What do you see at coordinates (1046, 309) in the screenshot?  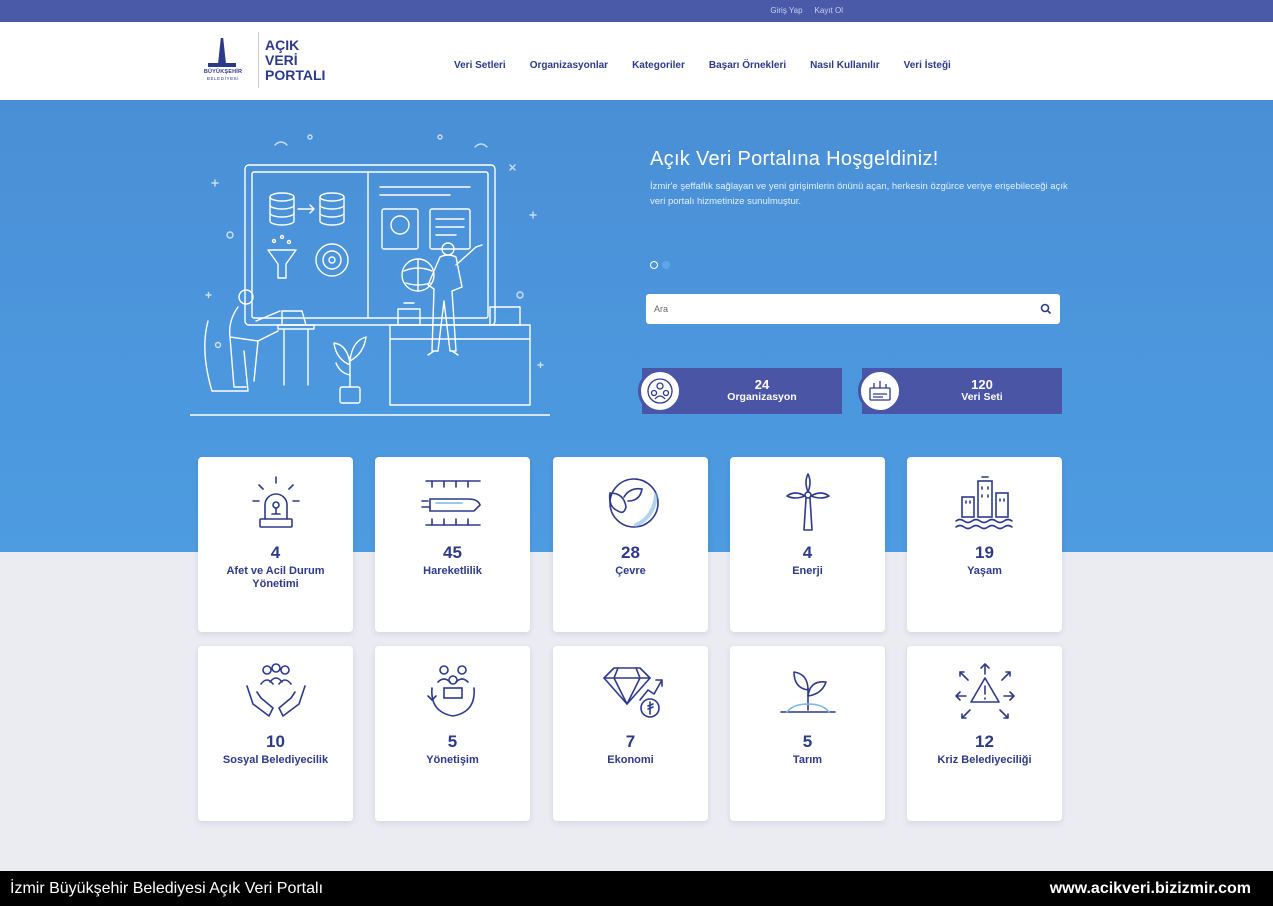 I see `search-icon` at bounding box center [1046, 309].